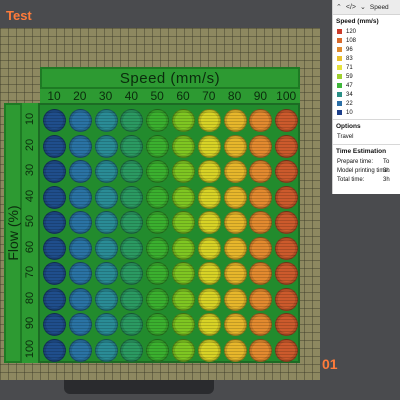  I want to click on code-icon: </>, so click(351, 7).